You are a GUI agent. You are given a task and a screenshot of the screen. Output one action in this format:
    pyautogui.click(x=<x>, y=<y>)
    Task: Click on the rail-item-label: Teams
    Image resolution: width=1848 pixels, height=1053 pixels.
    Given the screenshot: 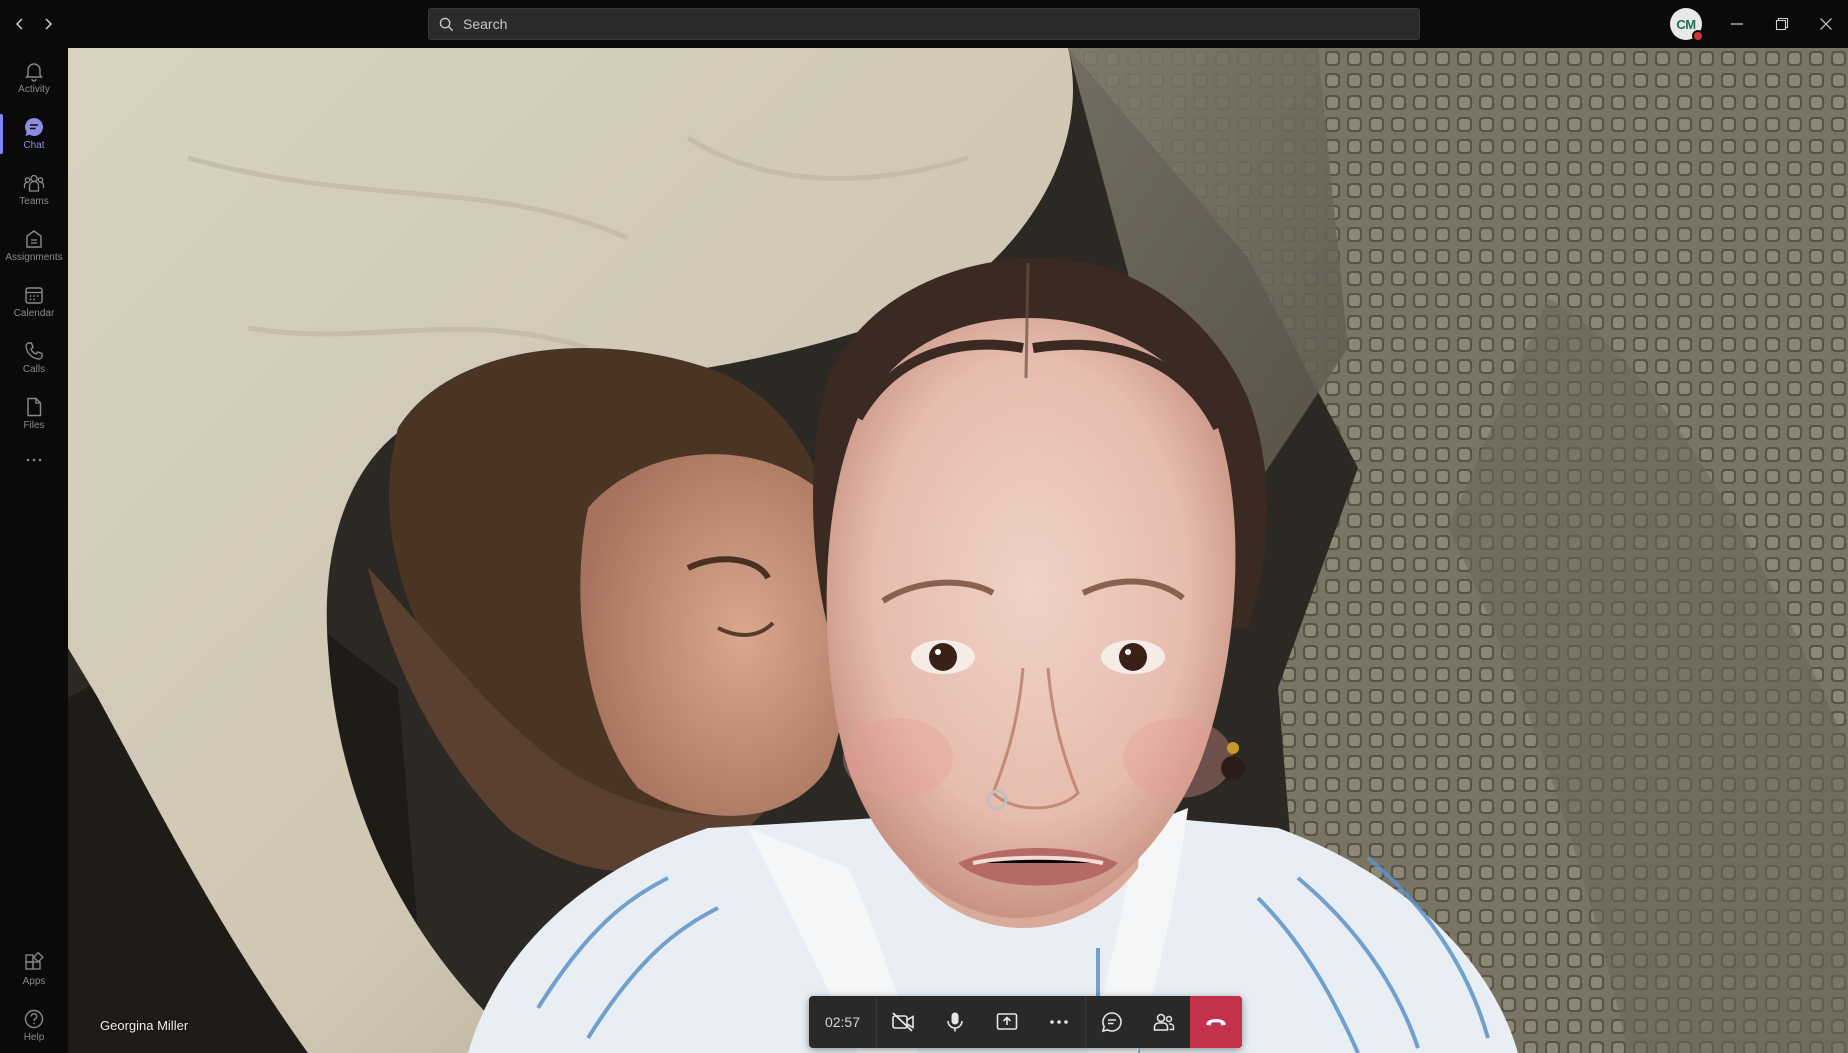 What is the action you would take?
    pyautogui.click(x=34, y=201)
    